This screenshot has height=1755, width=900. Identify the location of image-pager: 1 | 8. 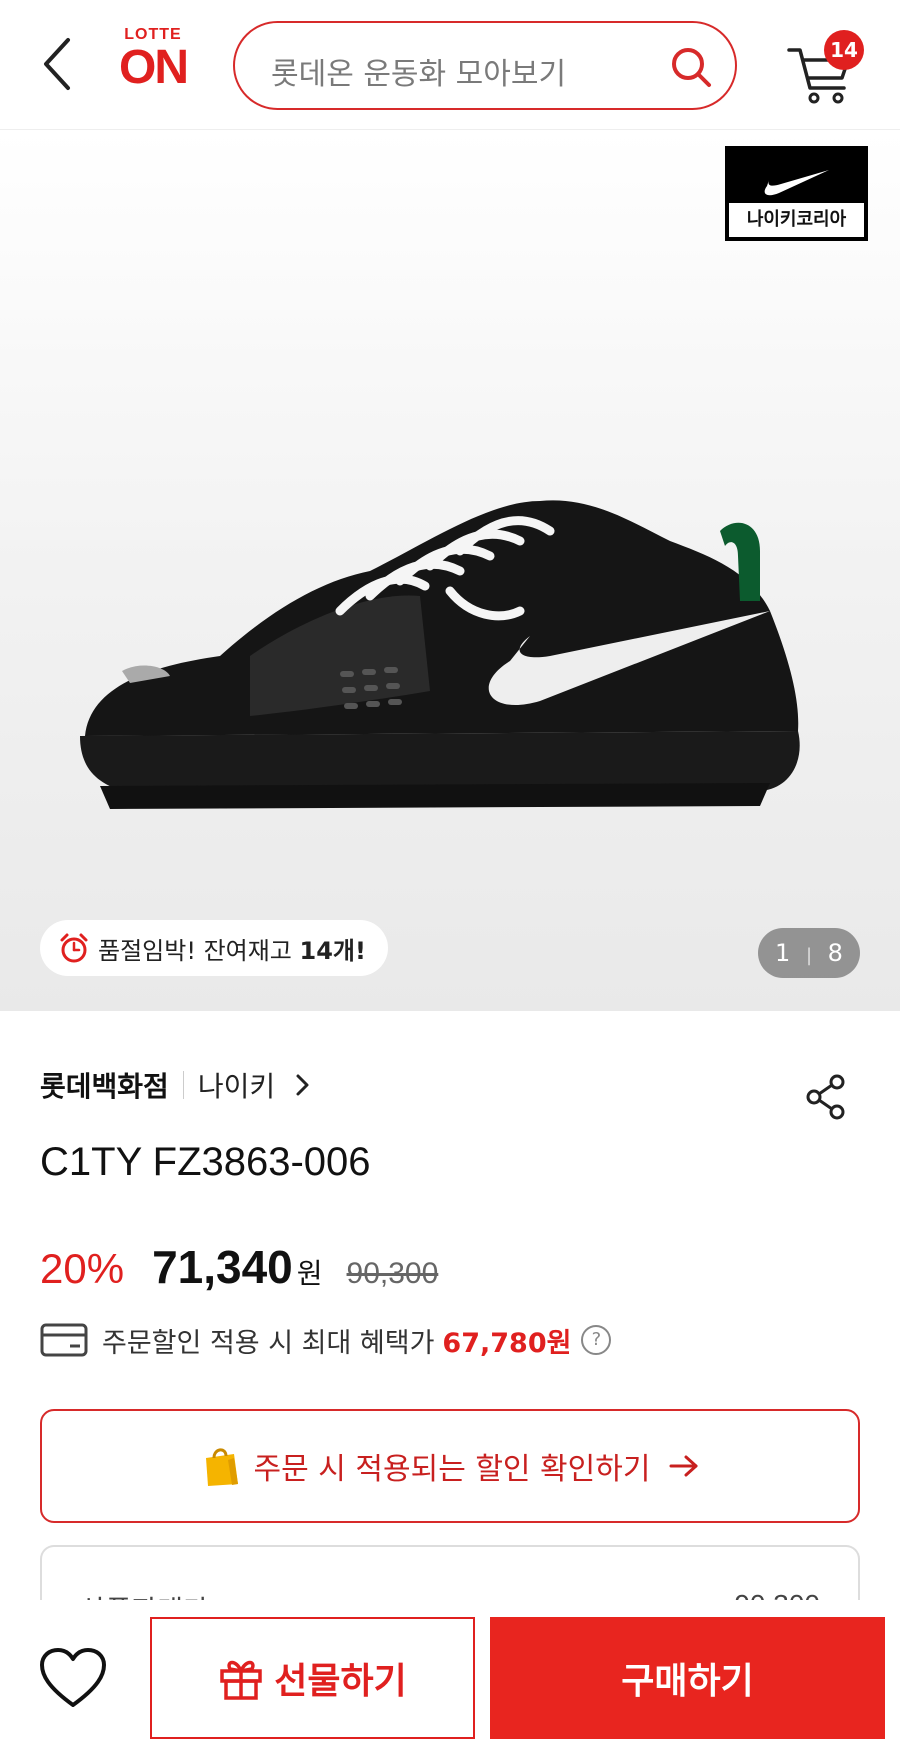
(809, 953).